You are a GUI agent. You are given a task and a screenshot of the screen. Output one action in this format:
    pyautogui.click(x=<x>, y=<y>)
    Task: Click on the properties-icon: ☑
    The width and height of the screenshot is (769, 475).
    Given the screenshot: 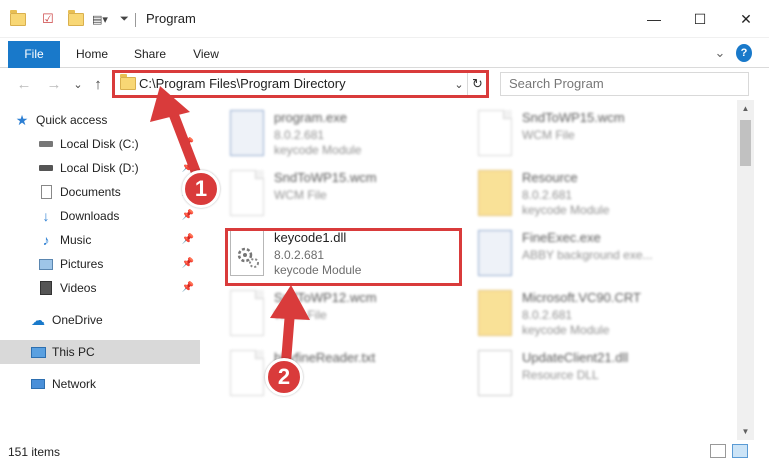 What is the action you would take?
    pyautogui.click(x=48, y=19)
    